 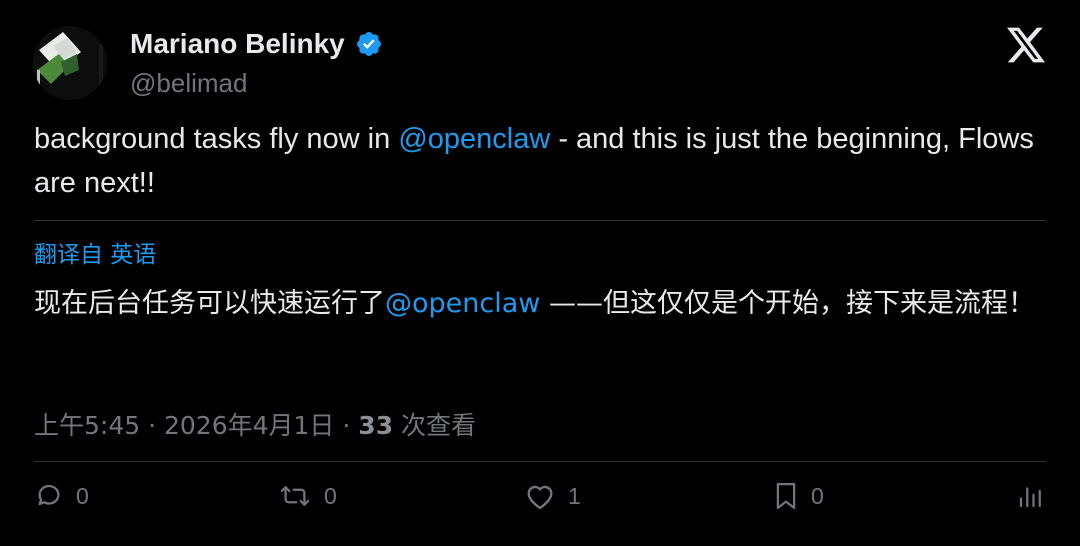 What do you see at coordinates (798, 496) in the screenshot?
I see `bookmark-button: 0` at bounding box center [798, 496].